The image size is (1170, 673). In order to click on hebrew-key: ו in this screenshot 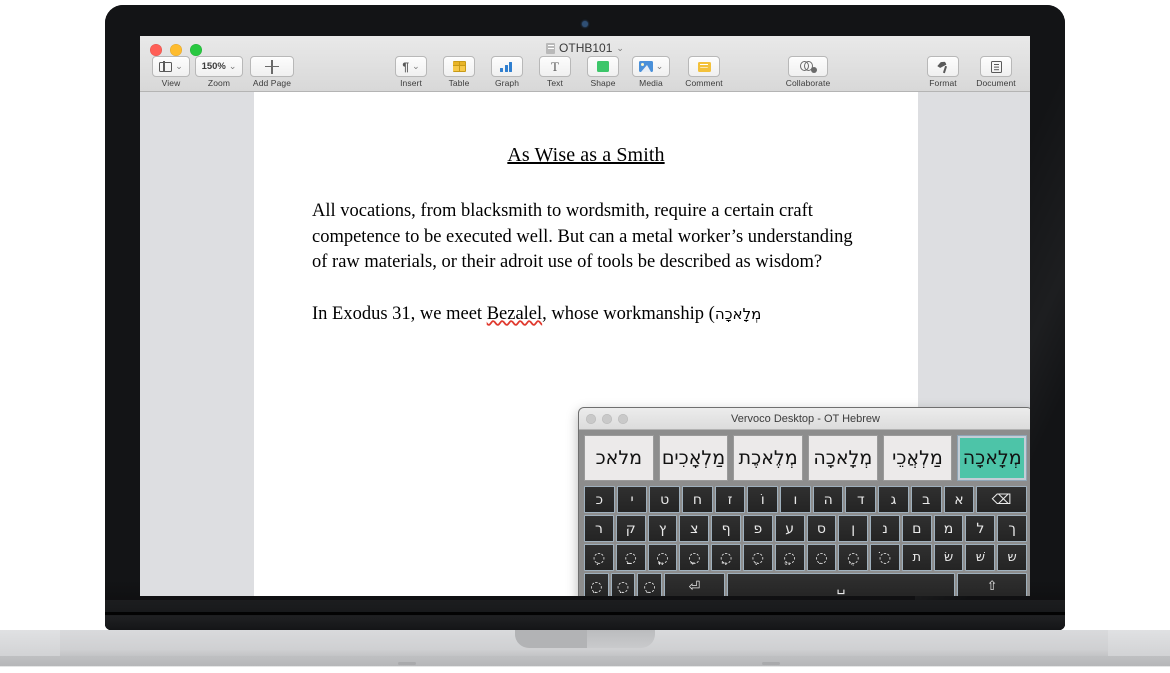, I will do `click(795, 499)`.